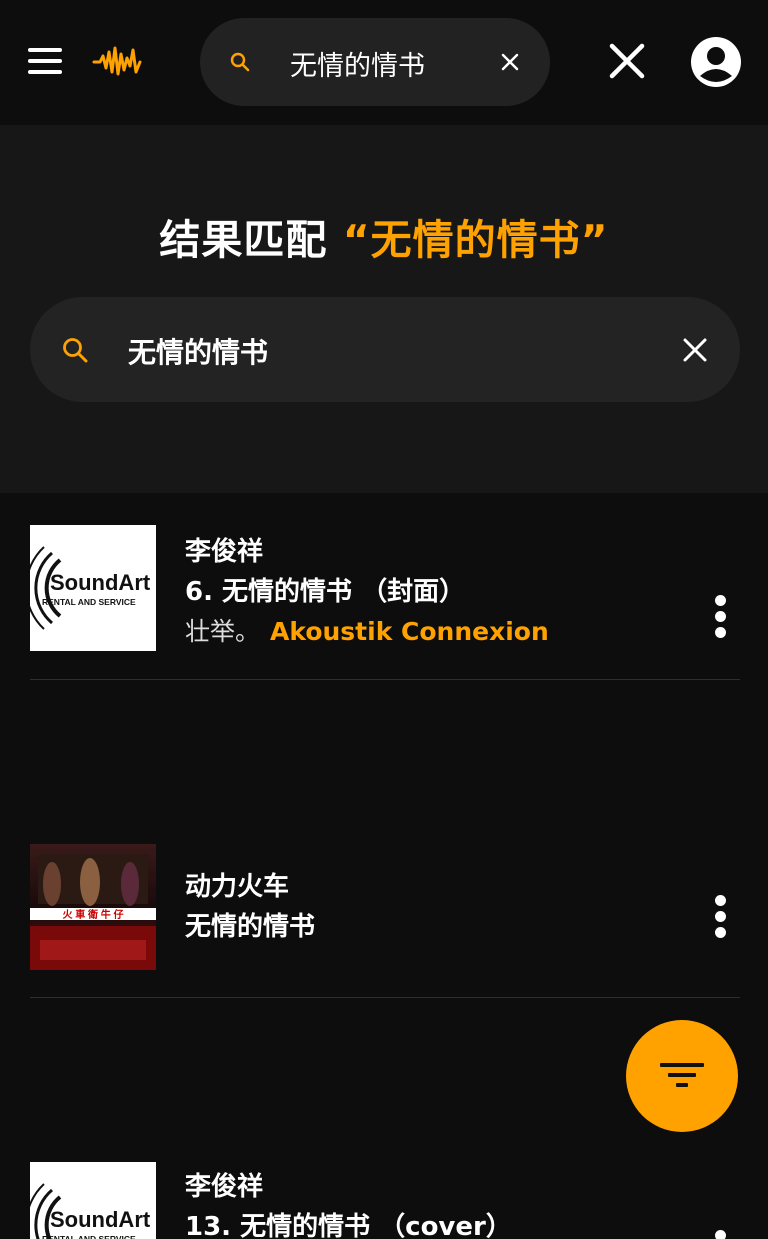  I want to click on main-search-box: 无情的情书, so click(385, 349).